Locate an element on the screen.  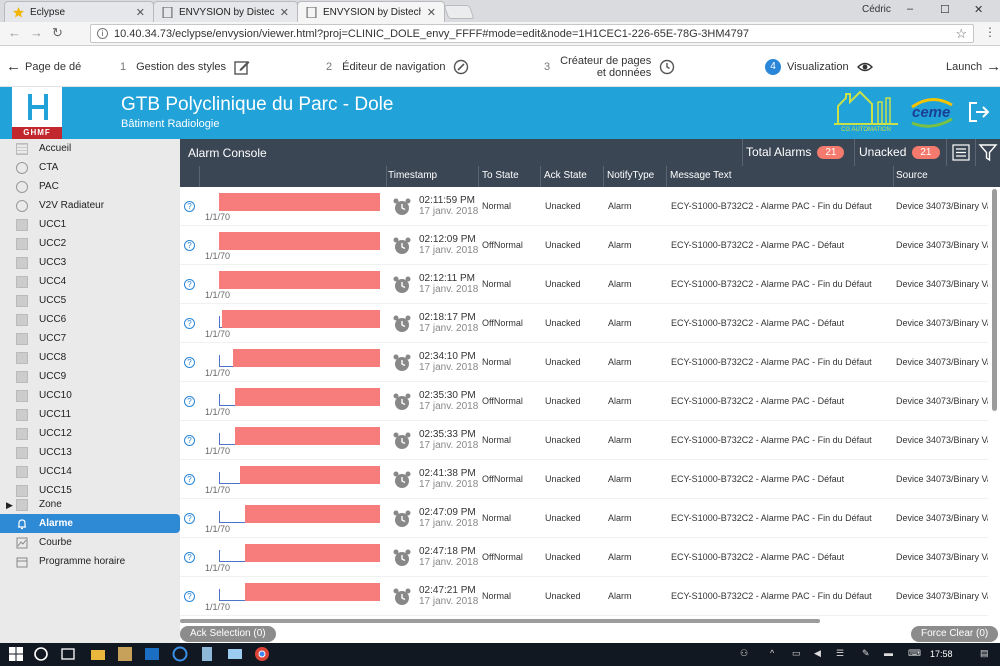
file-explorer-icon is located at coordinates (98, 654).